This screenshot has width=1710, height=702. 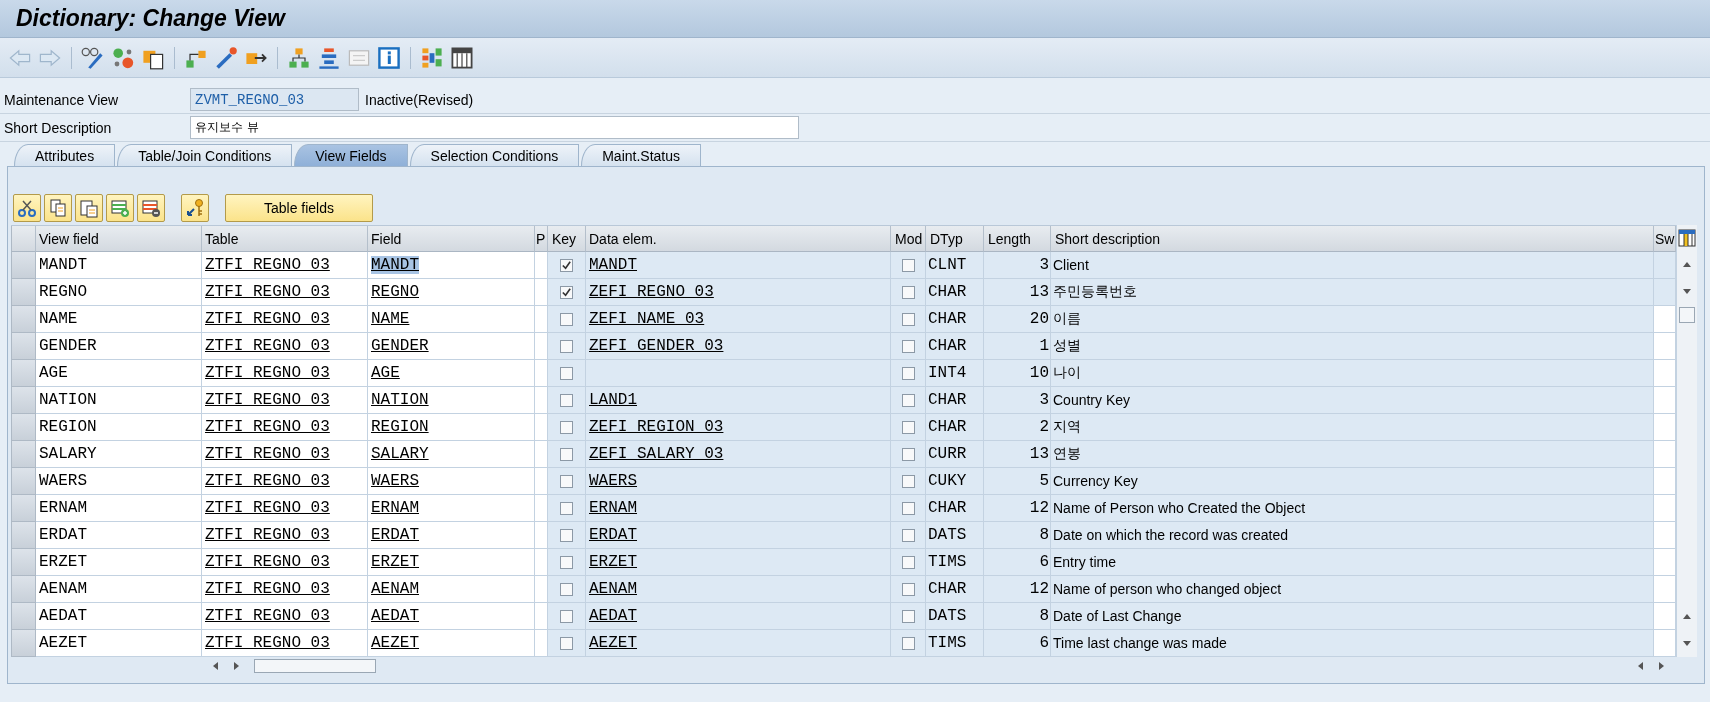 What do you see at coordinates (1687, 238) in the screenshot?
I see `column-settings-icon` at bounding box center [1687, 238].